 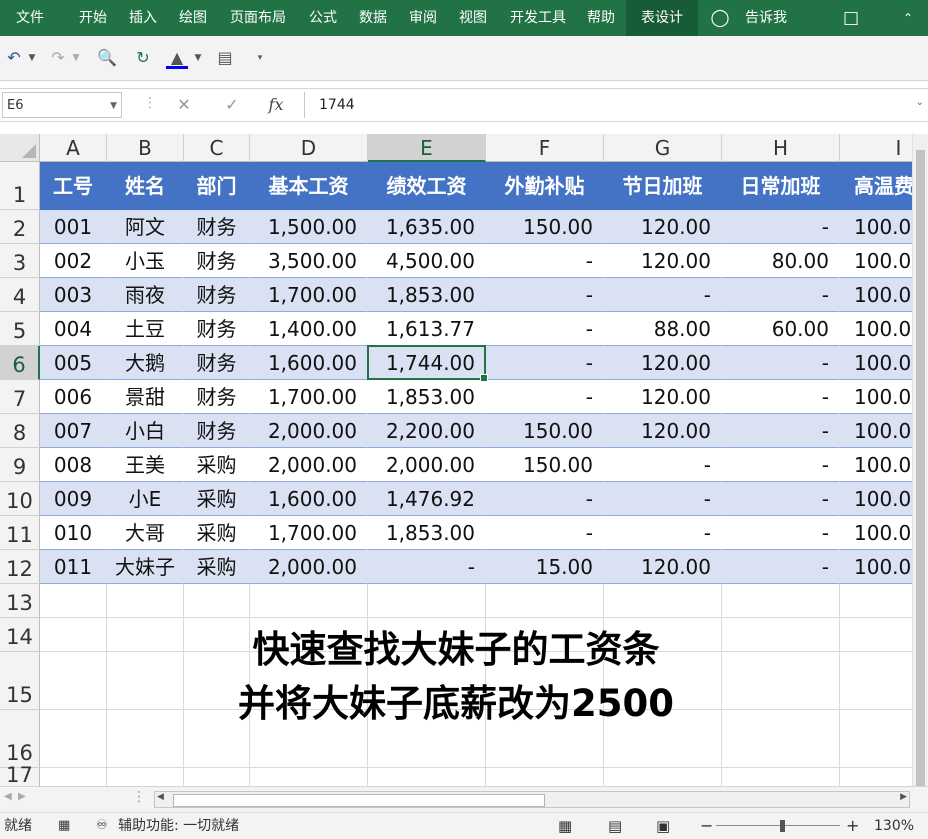 I want to click on table-cell: 1,476.92, so click(x=427, y=499).